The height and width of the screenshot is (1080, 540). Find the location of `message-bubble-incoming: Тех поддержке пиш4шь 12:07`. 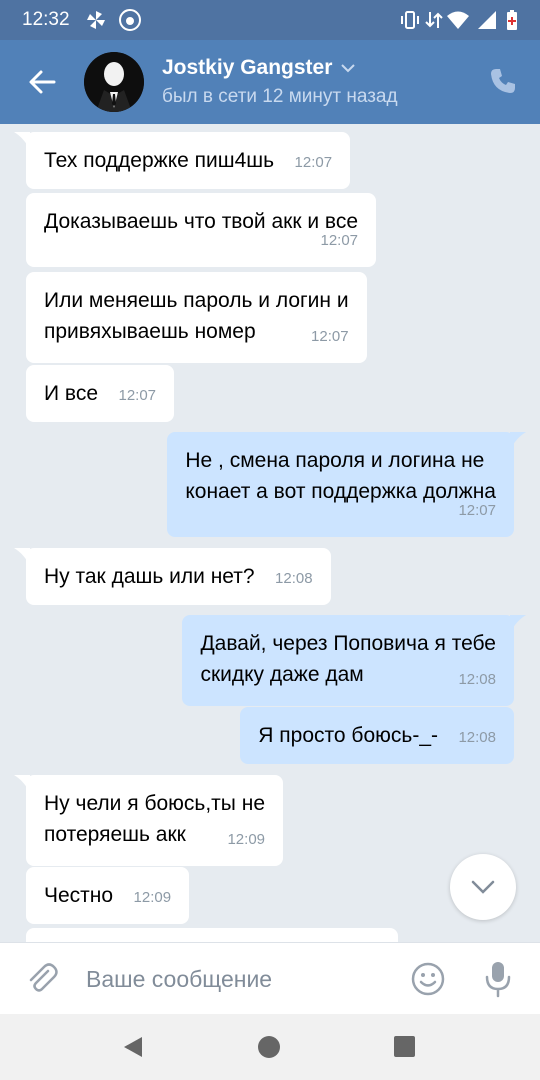

message-bubble-incoming: Тех поддержке пиш4шь 12:07 is located at coordinates (182, 160).